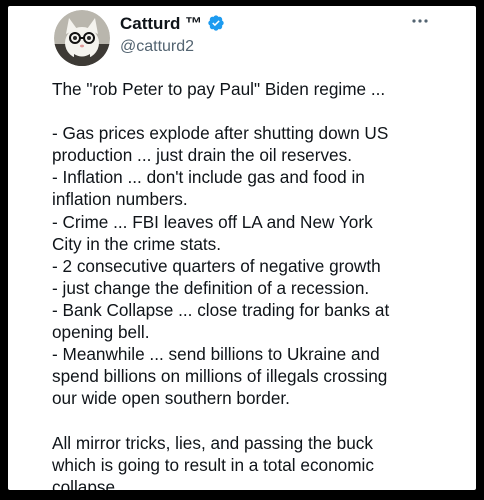 The width and height of the screenshot is (484, 500). Describe the element at coordinates (101, 332) in the screenshot. I see `tweet-line: opening bell.` at that location.